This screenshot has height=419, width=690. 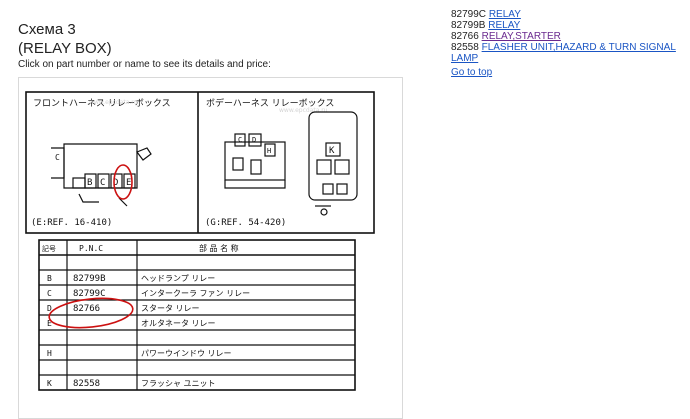 I want to click on table-cell-name: オルタネータ リレー, so click(x=178, y=323).